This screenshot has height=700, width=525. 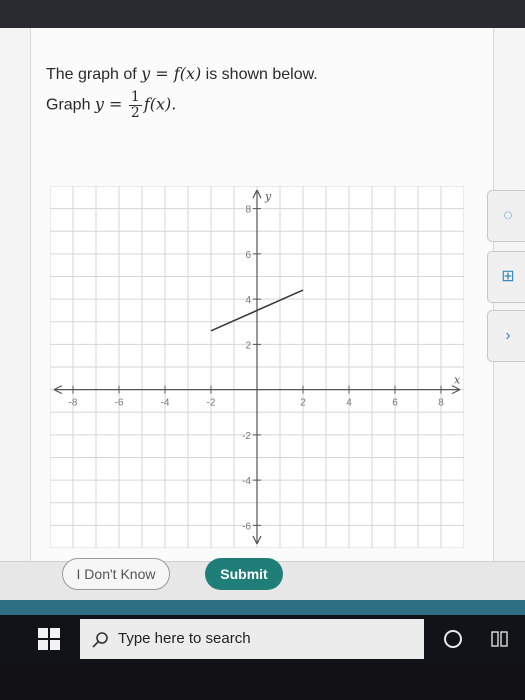 I want to click on tool-next-button: ›, so click(x=506, y=336).